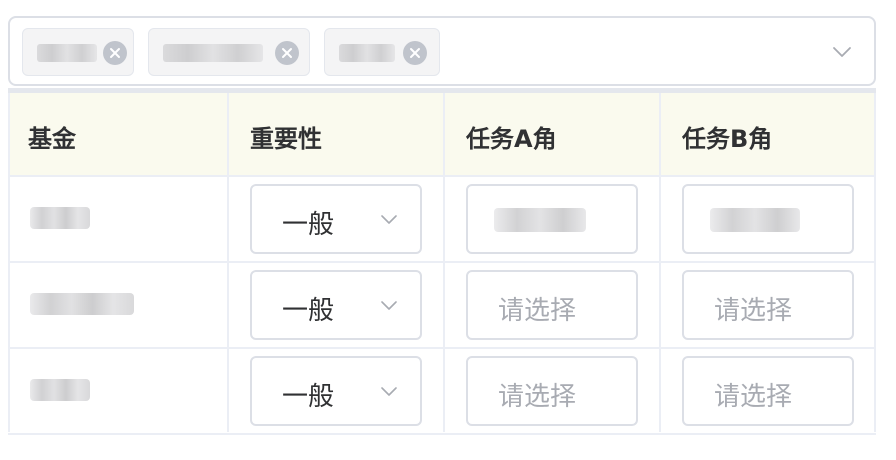 Image resolution: width=896 pixels, height=460 pixels. Describe the element at coordinates (52, 139) in the screenshot. I see `header-fund: 基金` at that location.